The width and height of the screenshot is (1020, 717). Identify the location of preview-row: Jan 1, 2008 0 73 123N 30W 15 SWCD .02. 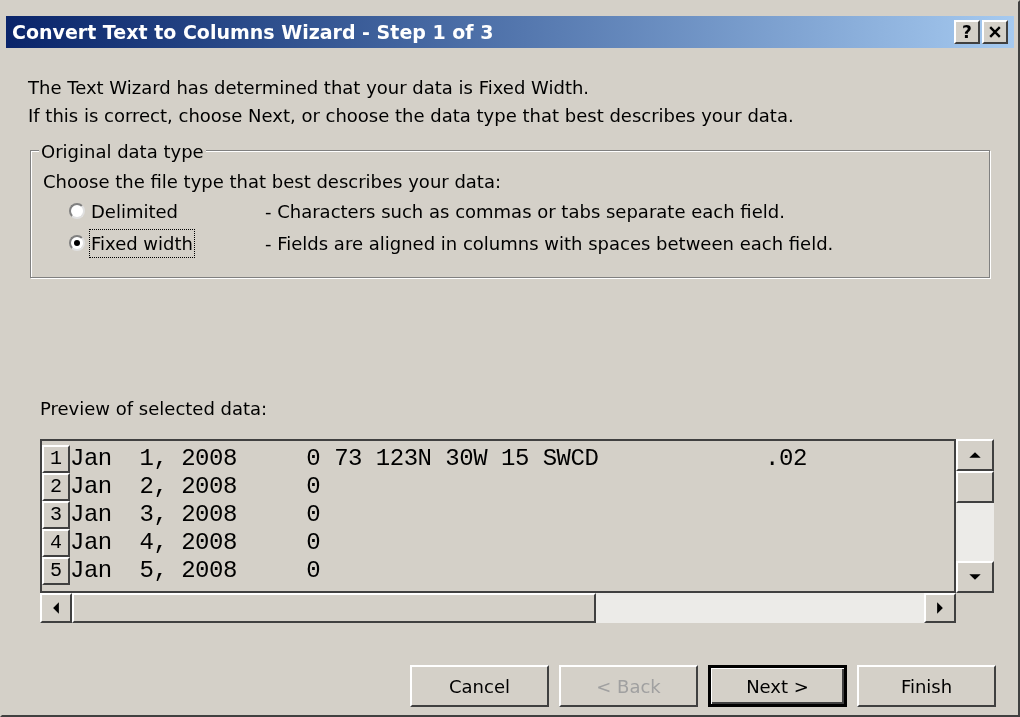
(438, 459).